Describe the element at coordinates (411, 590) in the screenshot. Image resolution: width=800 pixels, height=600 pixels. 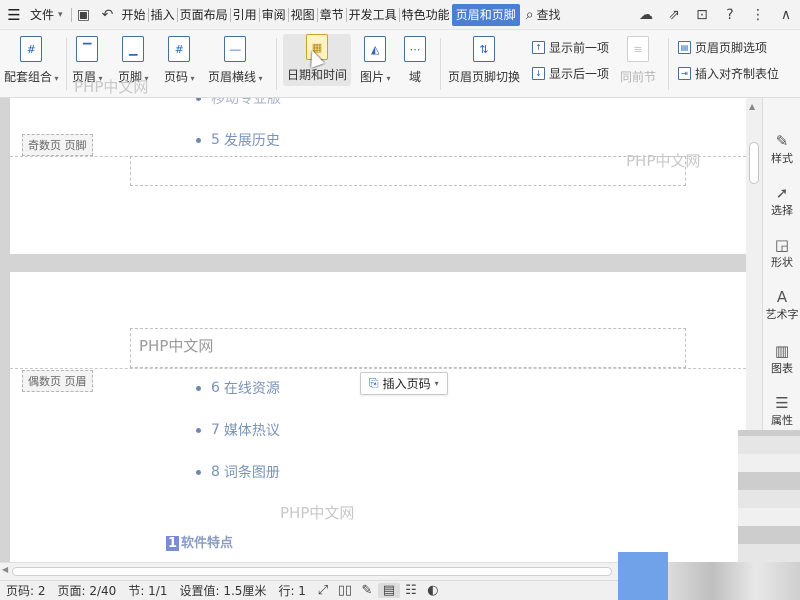
I see `outline-view-icon: ☷` at that location.